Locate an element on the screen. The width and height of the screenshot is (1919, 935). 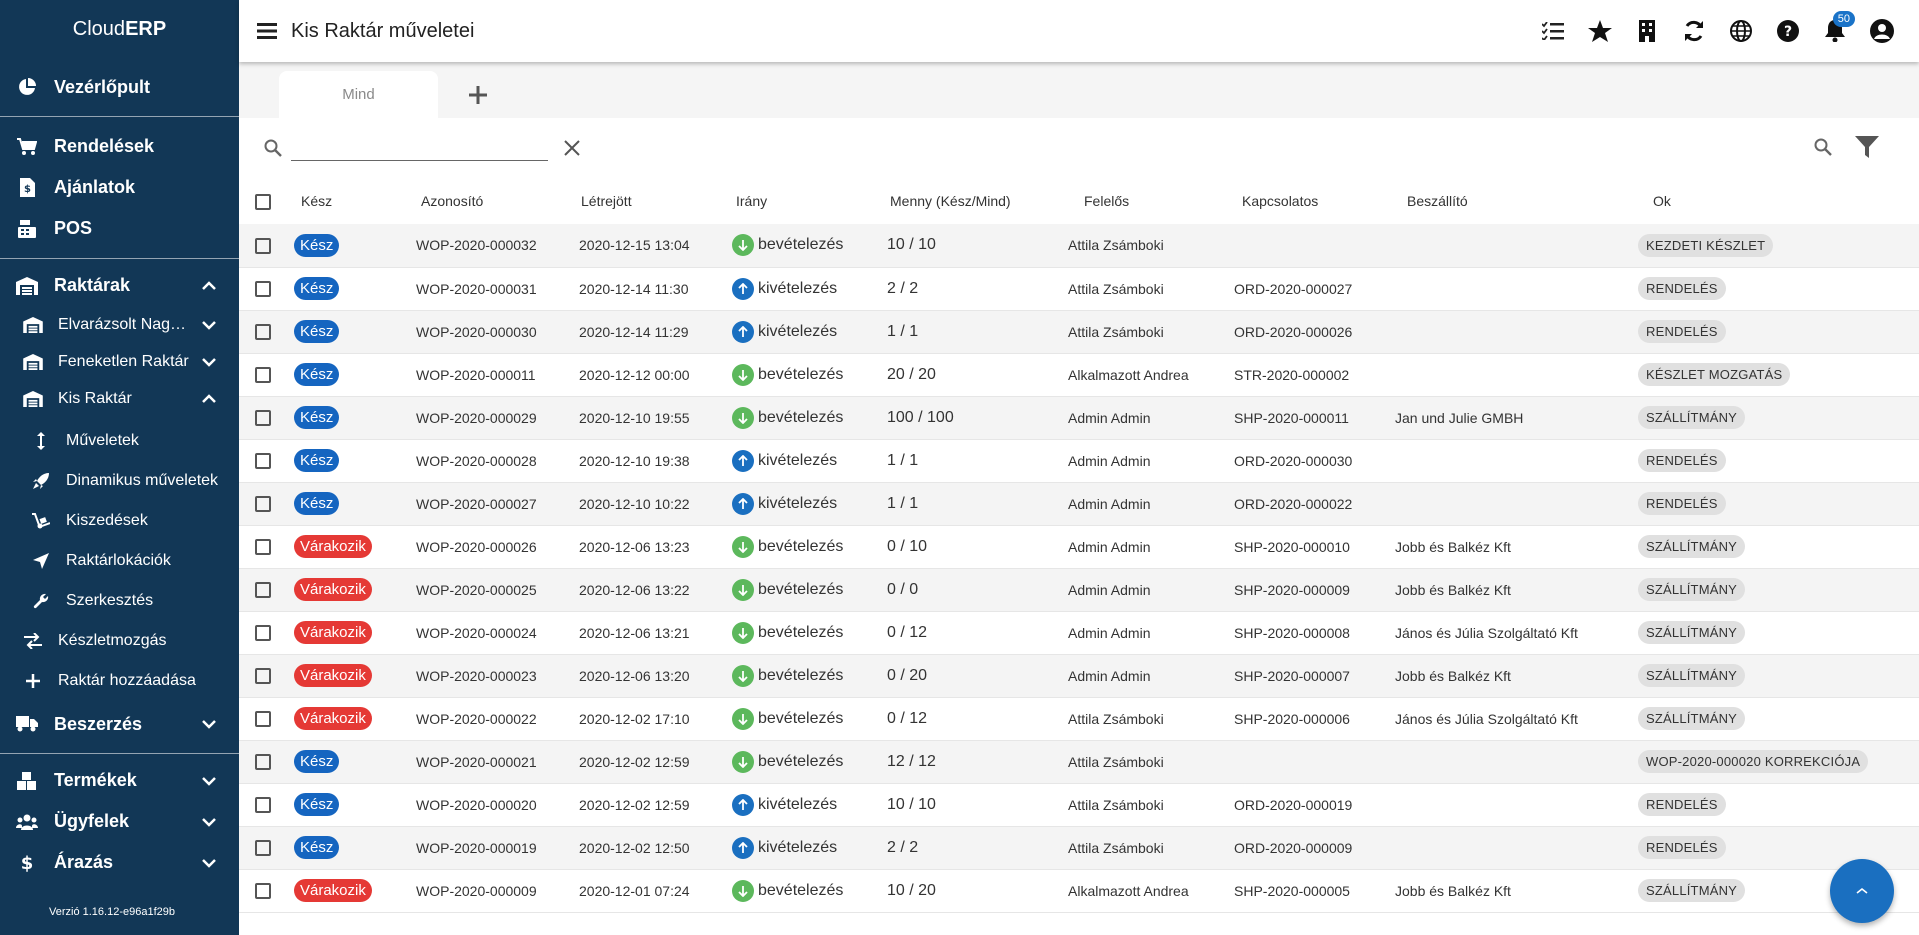
sidebar-item-products: Termékek is located at coordinates (119, 780).